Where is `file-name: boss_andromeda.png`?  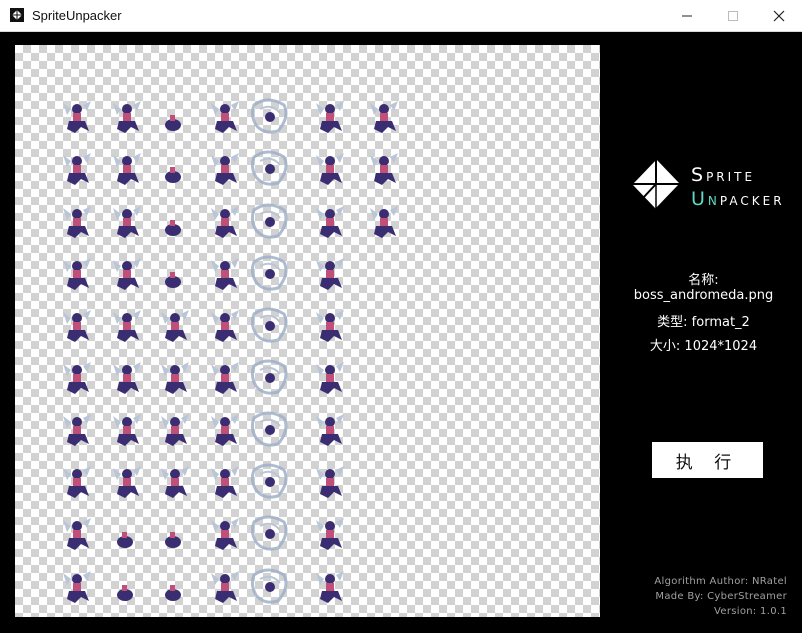
file-name: boss_andromeda.png is located at coordinates (703, 295).